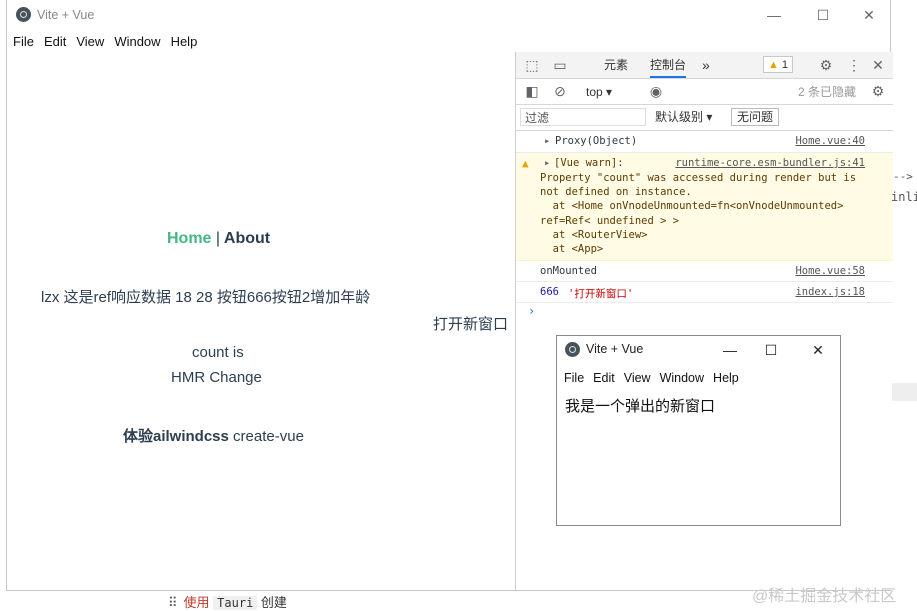  I want to click on drag-handle-icon: ⠿, so click(173, 602).